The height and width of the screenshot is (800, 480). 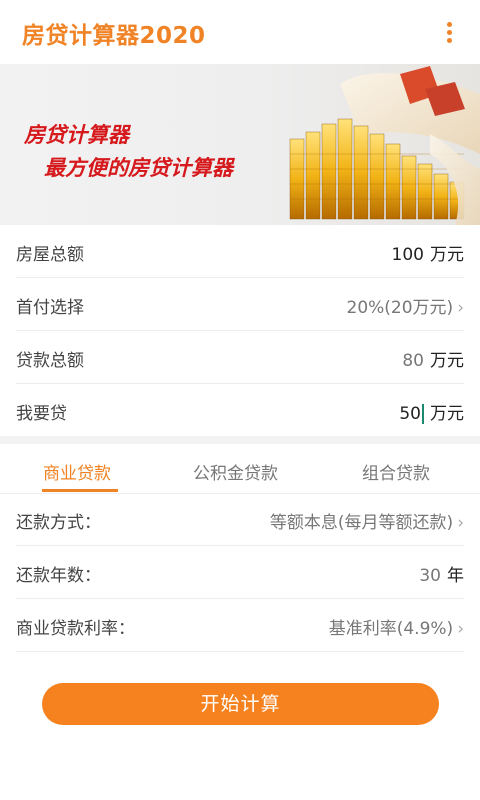 I want to click on want-loan-input: 50 万元, so click(x=431, y=411).